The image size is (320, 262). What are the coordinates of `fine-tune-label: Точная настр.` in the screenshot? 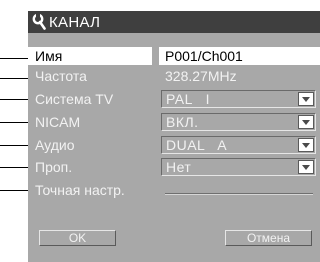 It's located at (80, 190).